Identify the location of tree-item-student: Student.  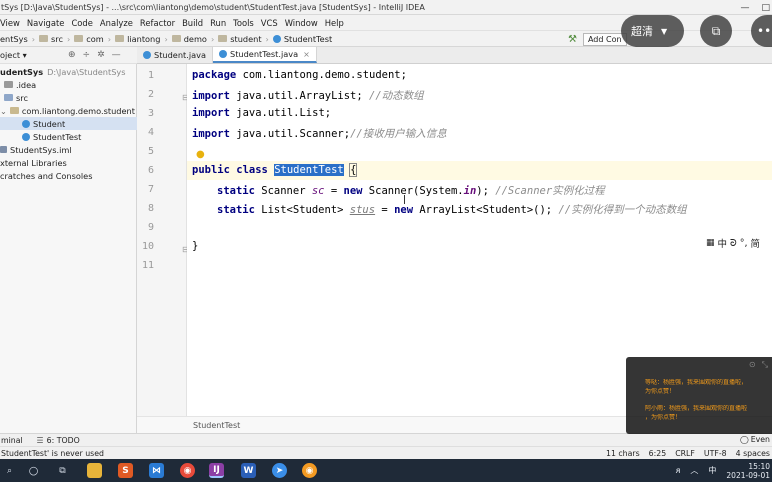
(68, 123).